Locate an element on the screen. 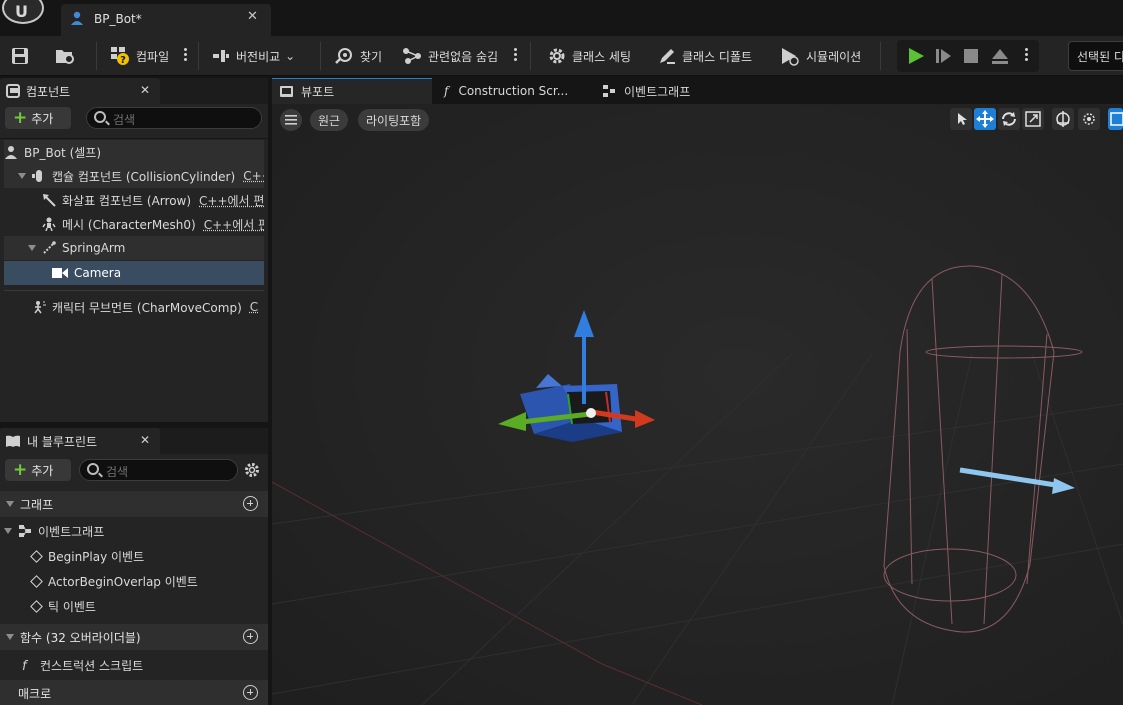 Image resolution: width=1123 pixels, height=705 pixels. simulation-button: 시뮬레이션 is located at coordinates (820, 56).